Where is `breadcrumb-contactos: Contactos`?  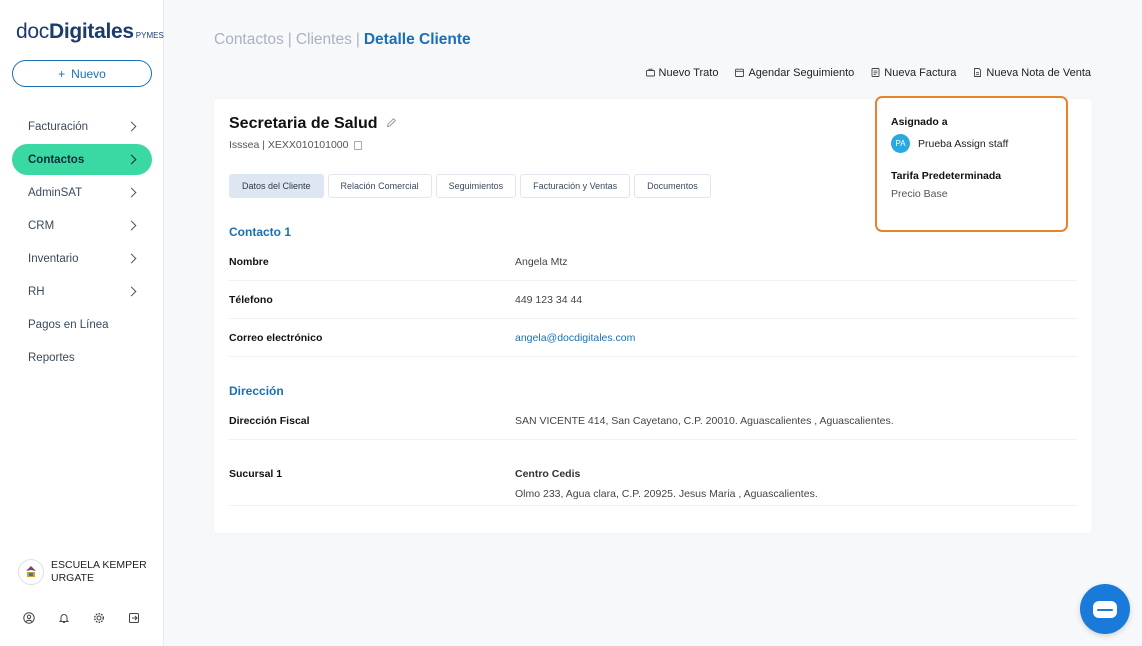 breadcrumb-contactos: Contactos is located at coordinates (249, 39).